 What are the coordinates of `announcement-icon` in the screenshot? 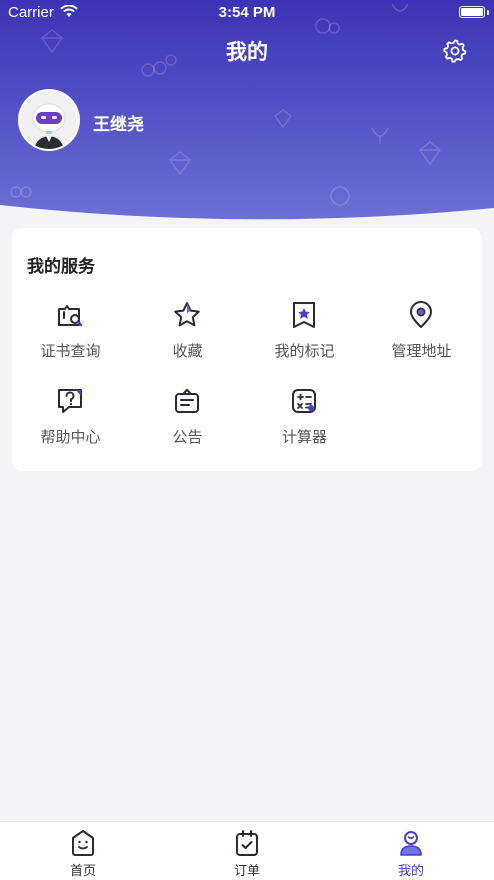 It's located at (187, 400).